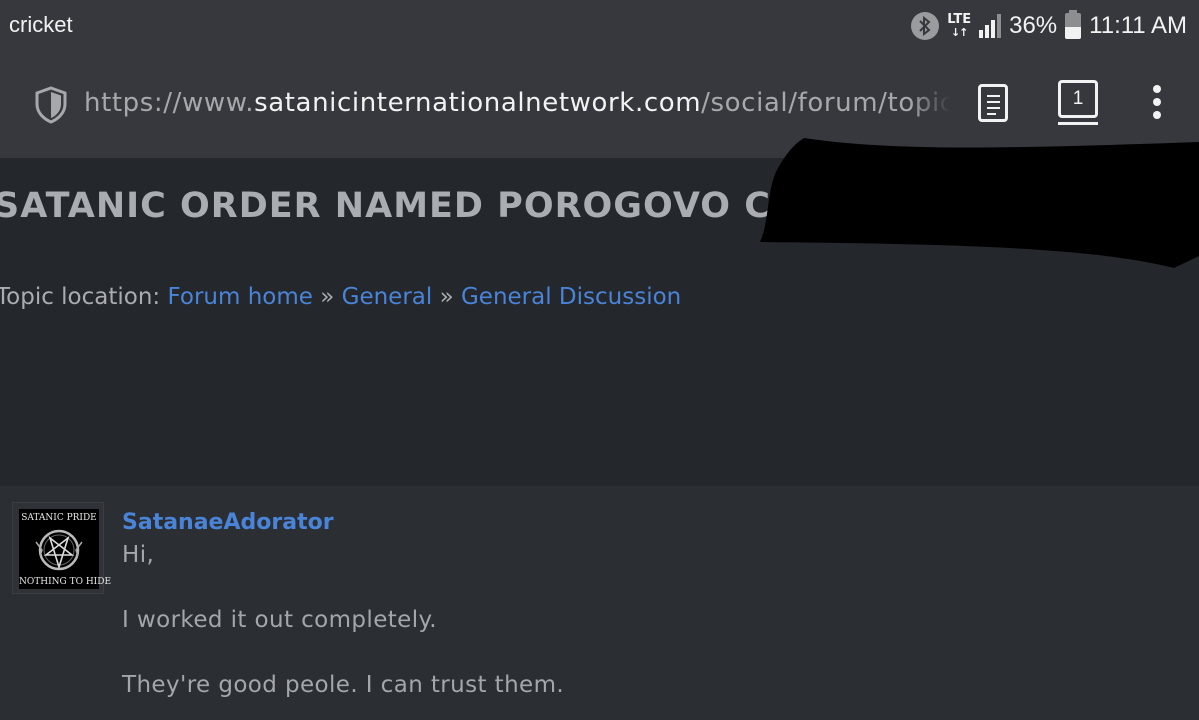 This screenshot has height=720, width=1199. What do you see at coordinates (84, 297) in the screenshot?
I see `breadcrumb-prefix: Topic location:` at bounding box center [84, 297].